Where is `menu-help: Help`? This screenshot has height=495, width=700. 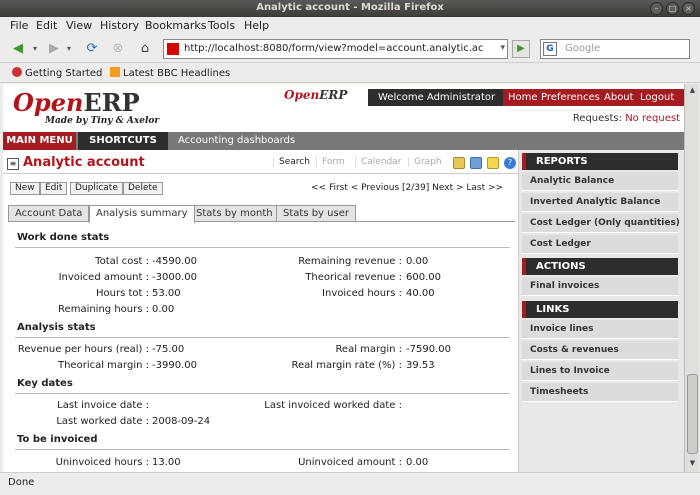
menu-help: Help is located at coordinates (256, 25).